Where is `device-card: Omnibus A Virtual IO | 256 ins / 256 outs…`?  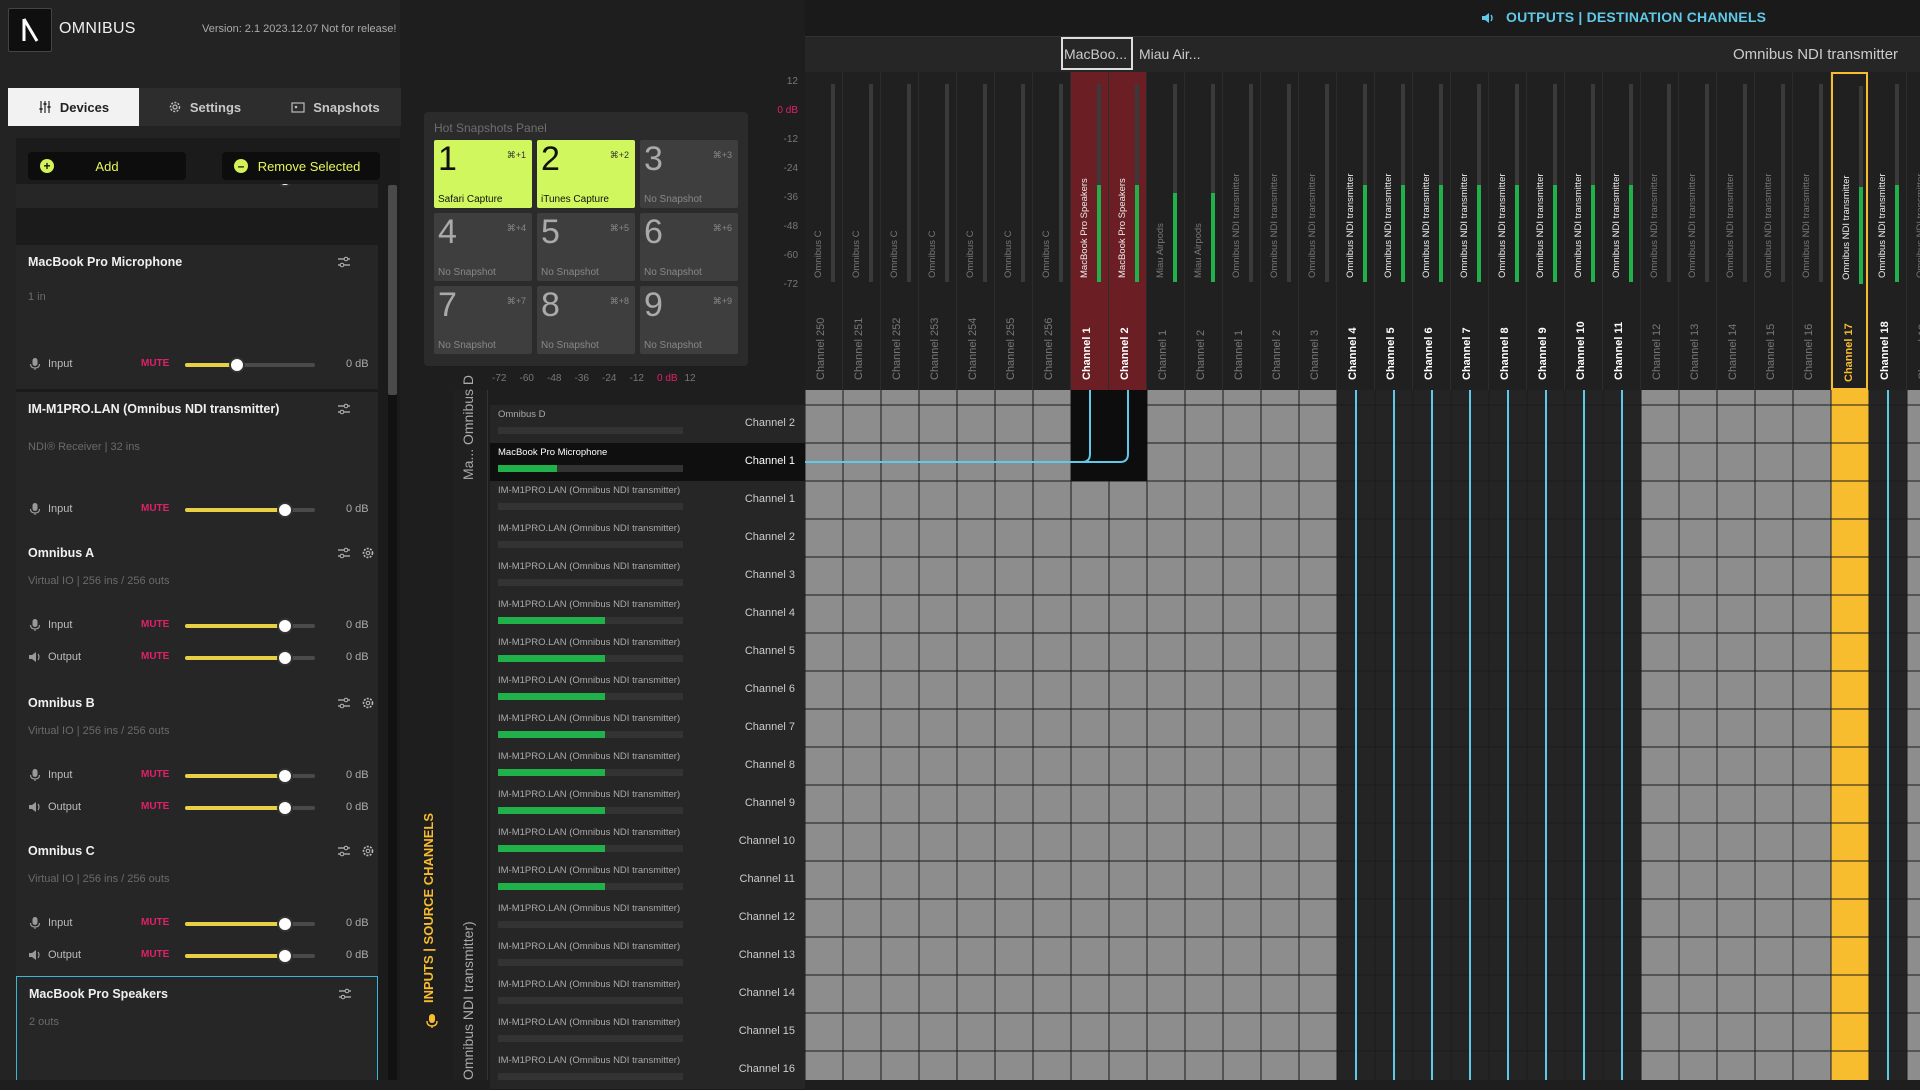
device-card: Omnibus A Virtual IO | 256 ins / 256 outs… is located at coordinates (197, 614).